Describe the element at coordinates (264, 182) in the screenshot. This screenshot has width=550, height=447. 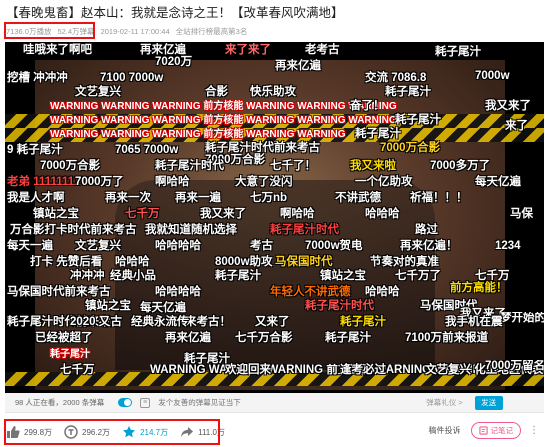
I see `danmaku-comment: 大意了没闪` at that location.